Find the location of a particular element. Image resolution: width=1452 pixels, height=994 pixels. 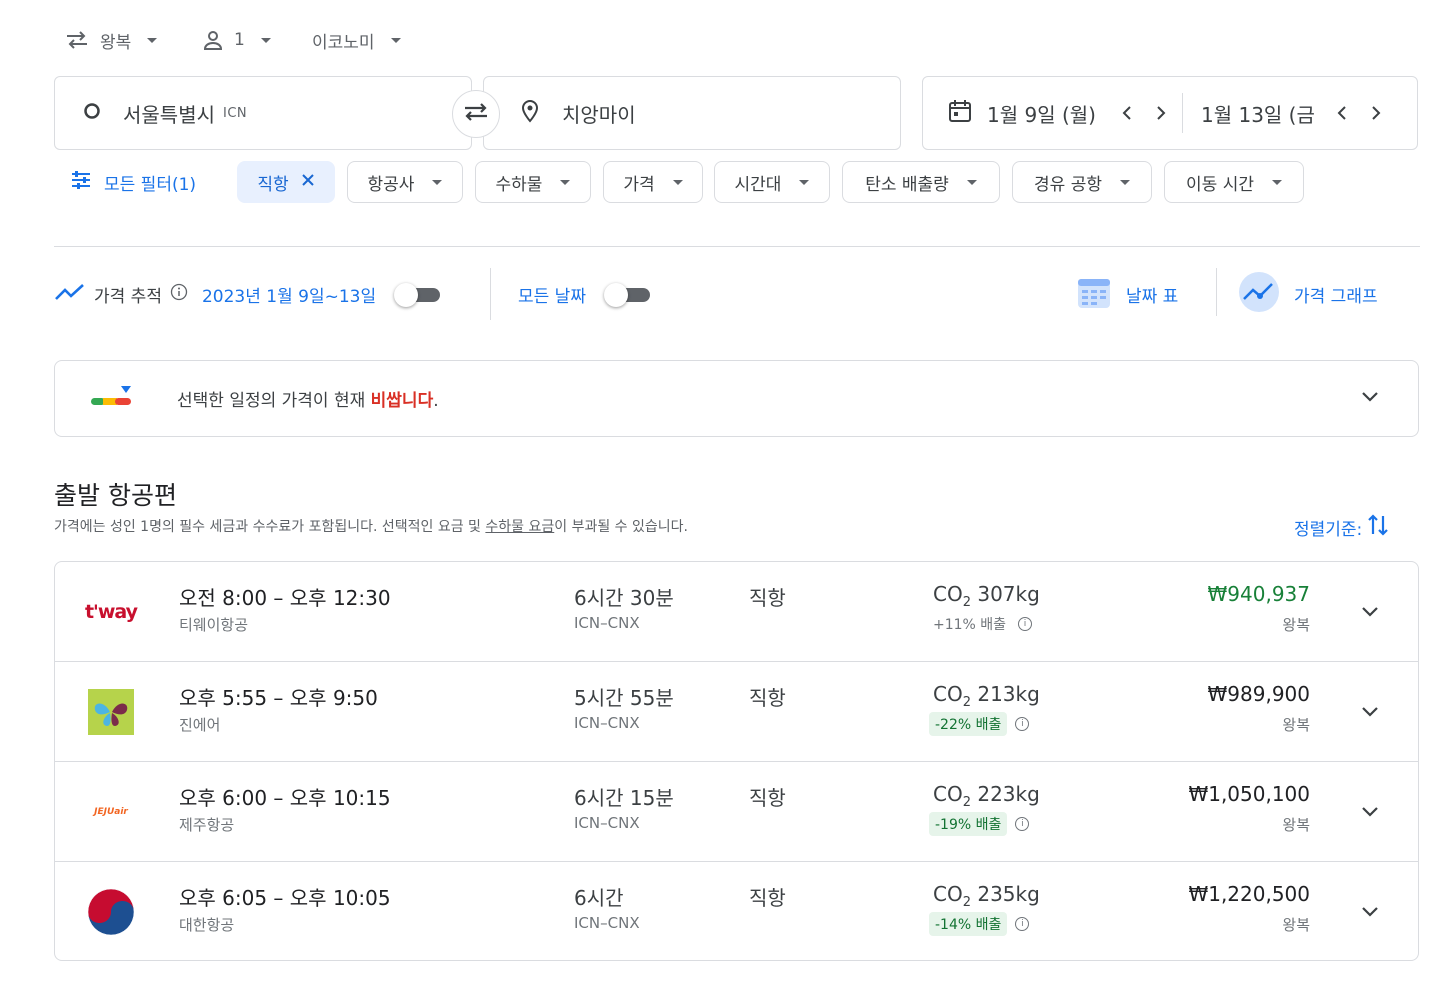

filter-chip-airline: 항공사 is located at coordinates (405, 182).